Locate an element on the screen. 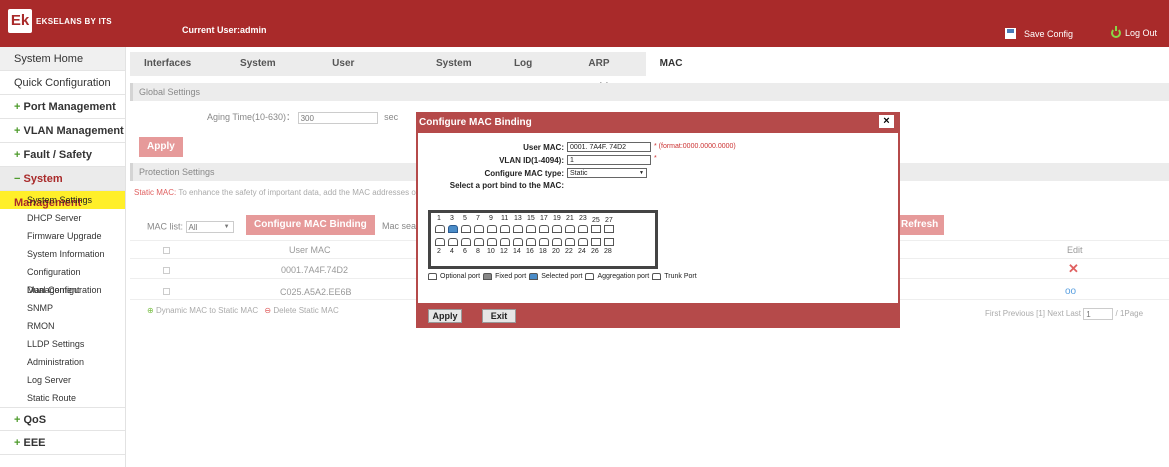  sidebar-item-fault-safety: + Fault / Safety is located at coordinates (62, 155).